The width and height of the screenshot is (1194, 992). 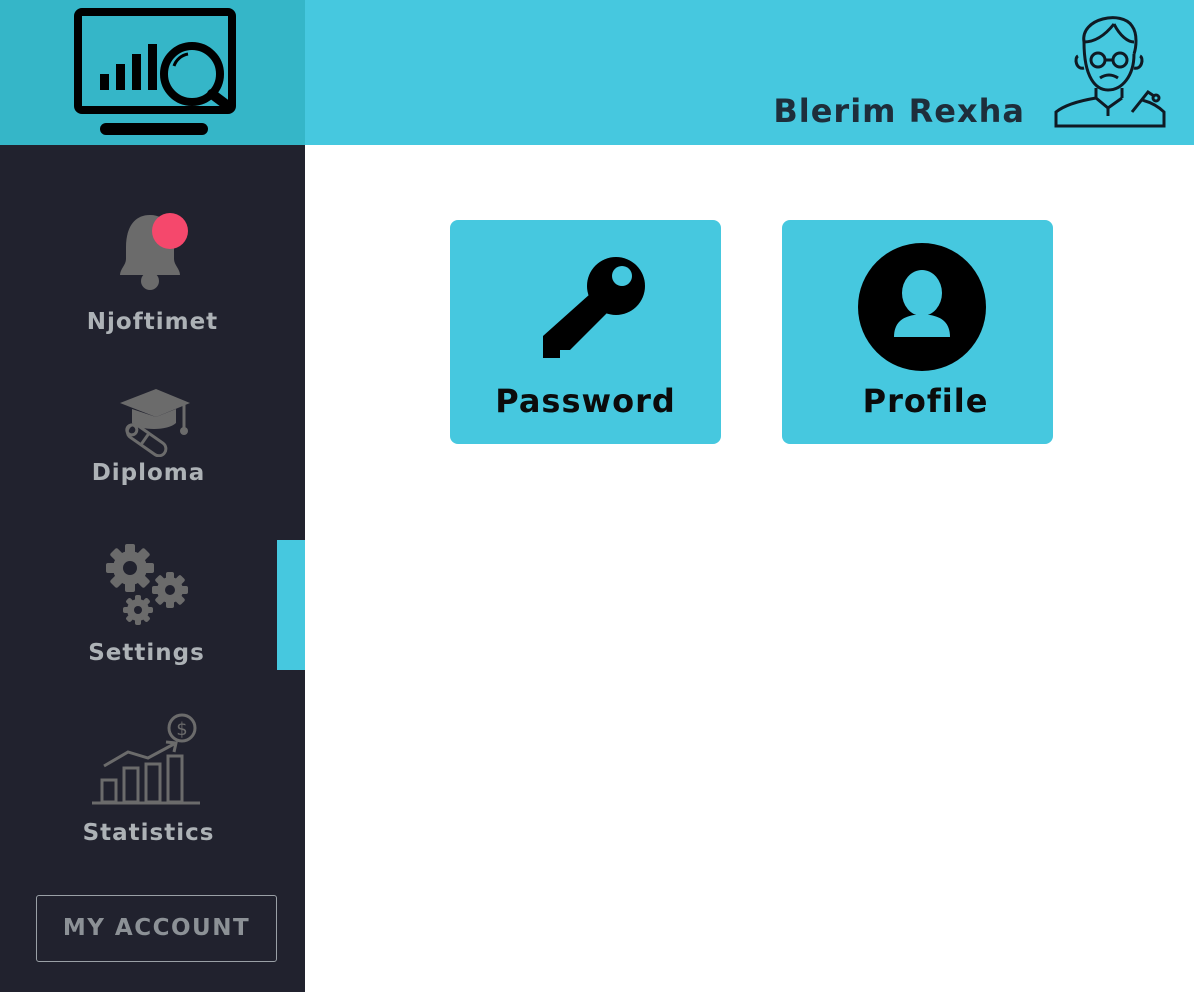 What do you see at coordinates (899, 111) in the screenshot?
I see `user-name: Blerim Rexha` at bounding box center [899, 111].